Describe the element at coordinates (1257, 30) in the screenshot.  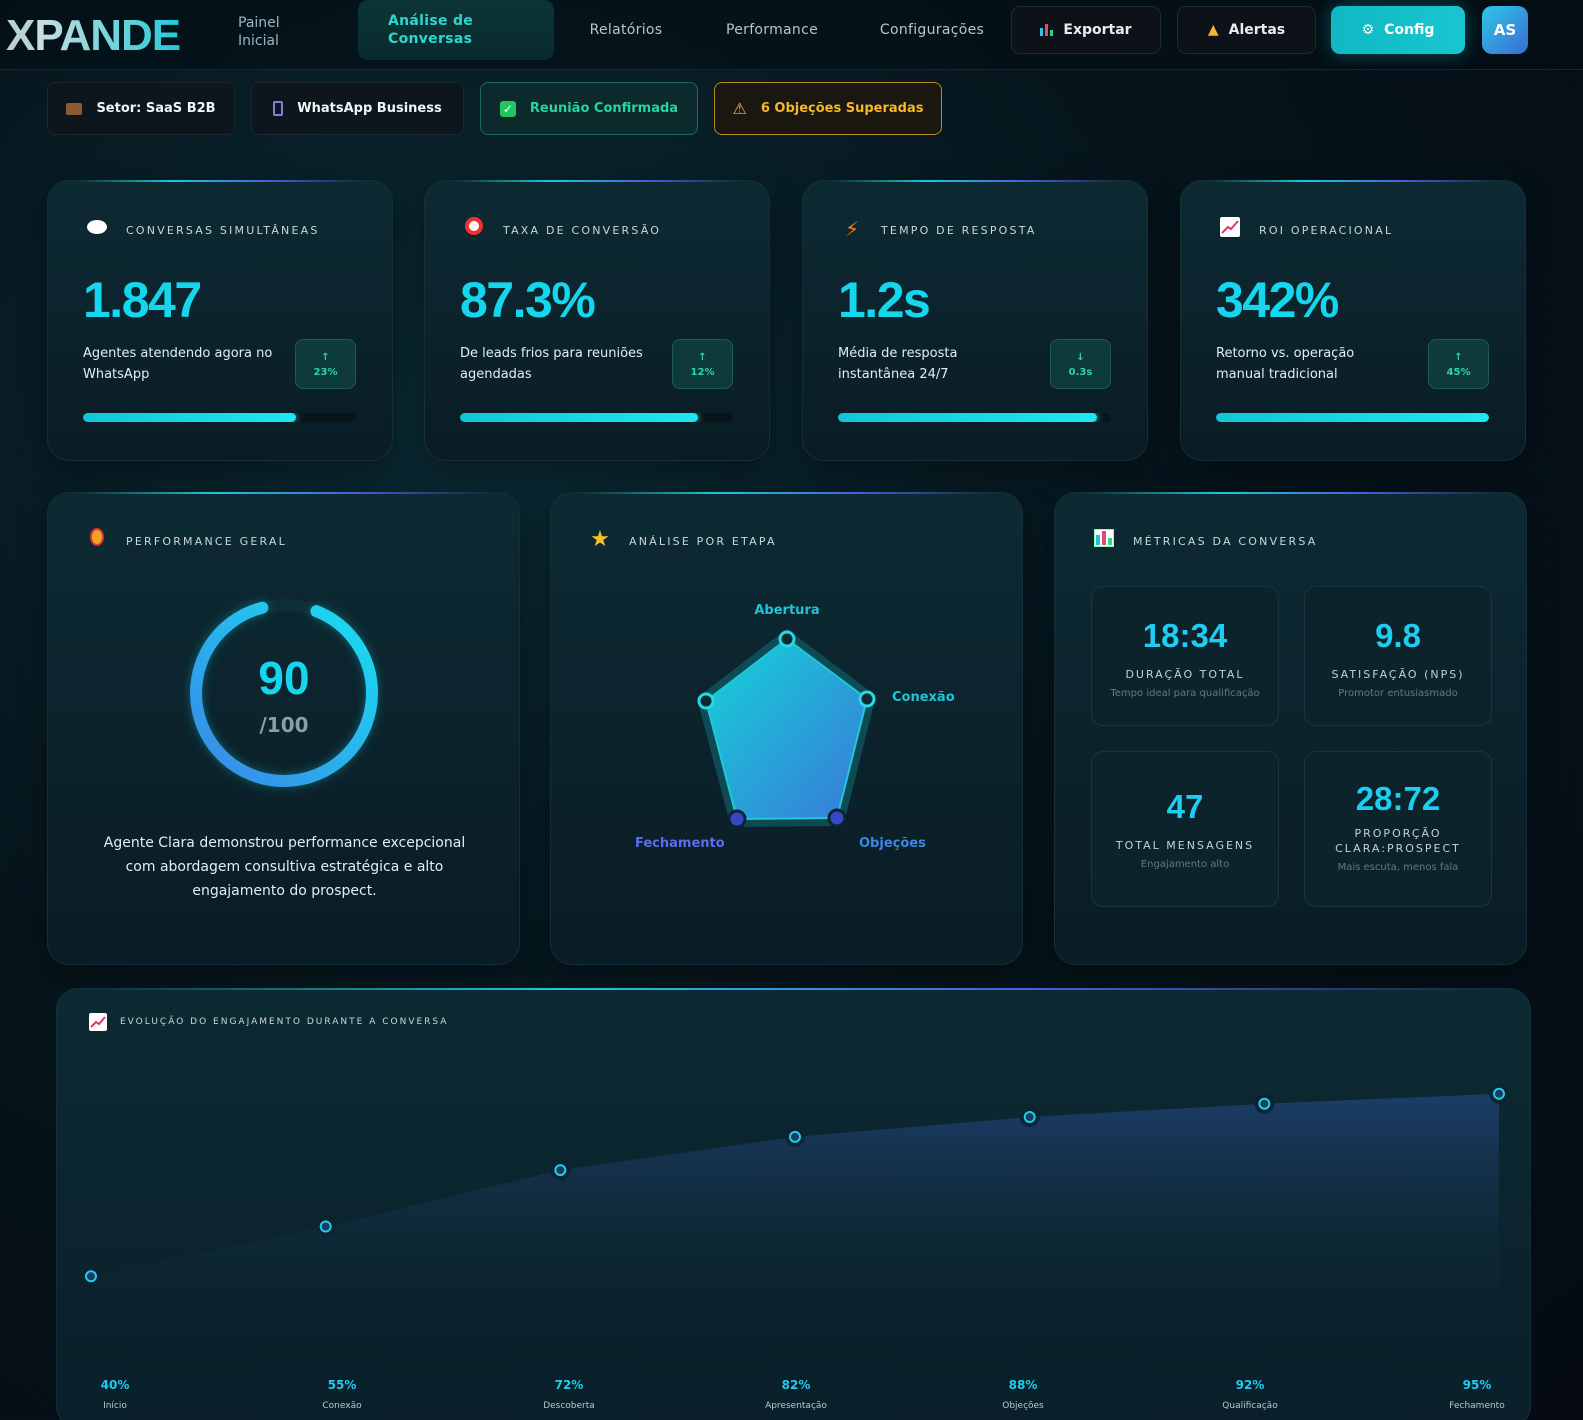
I see `alerts-label: Alertas` at that location.